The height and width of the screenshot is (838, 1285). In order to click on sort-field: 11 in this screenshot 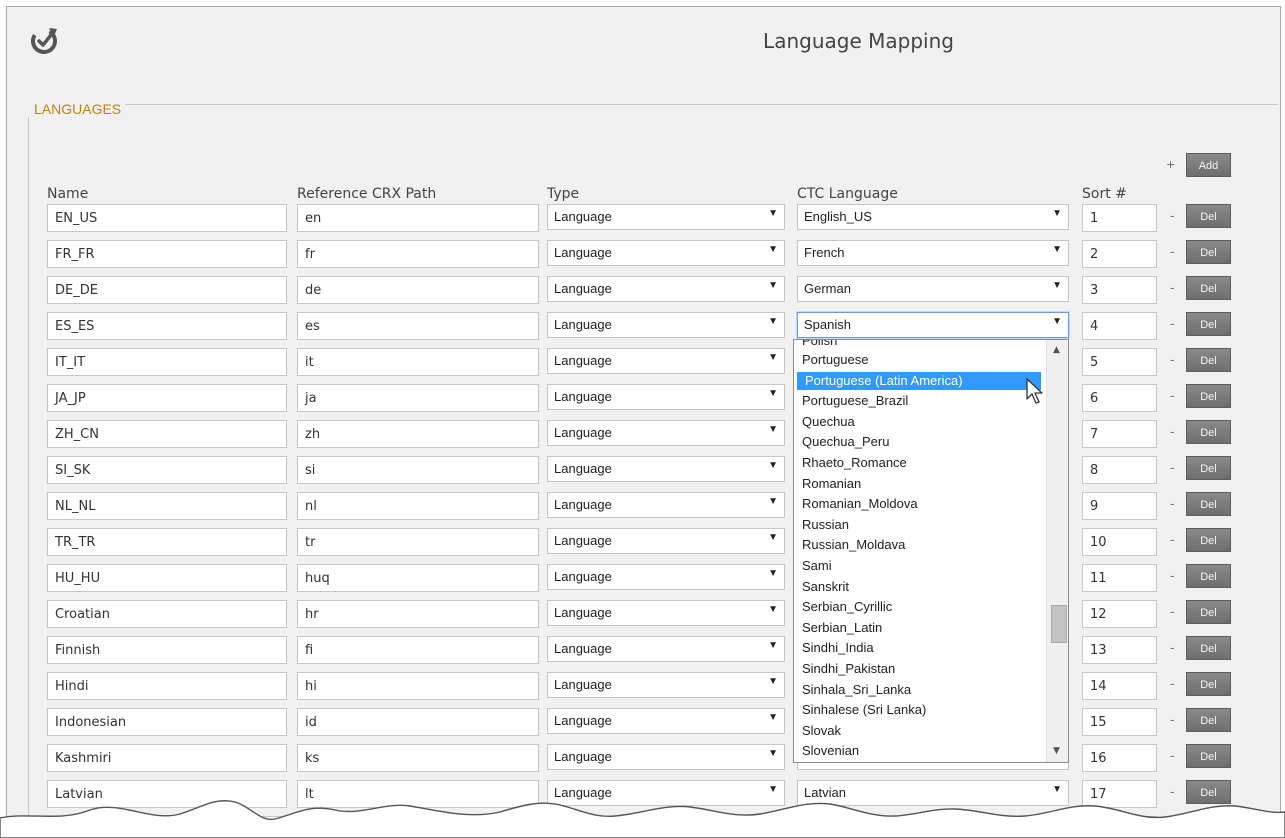, I will do `click(1119, 578)`.